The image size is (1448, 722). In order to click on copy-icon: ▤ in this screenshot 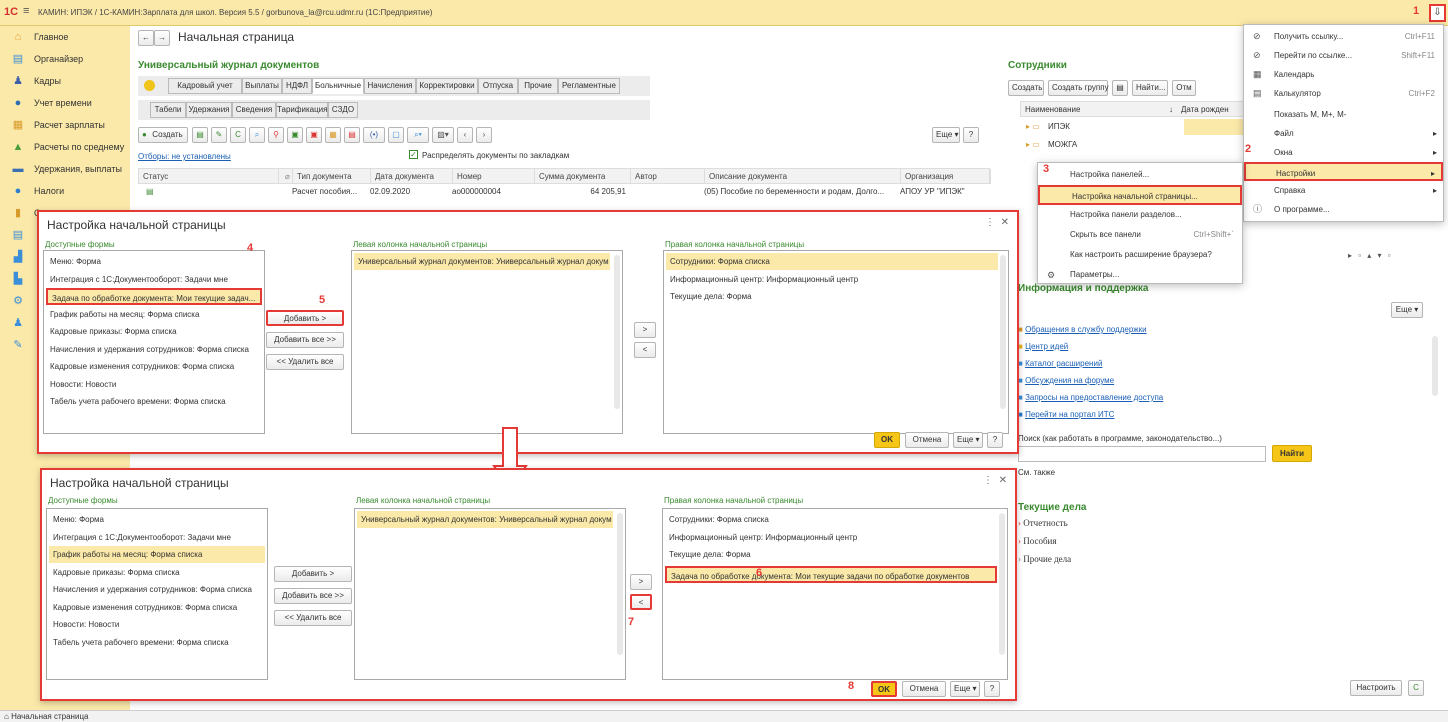, I will do `click(200, 135)`.